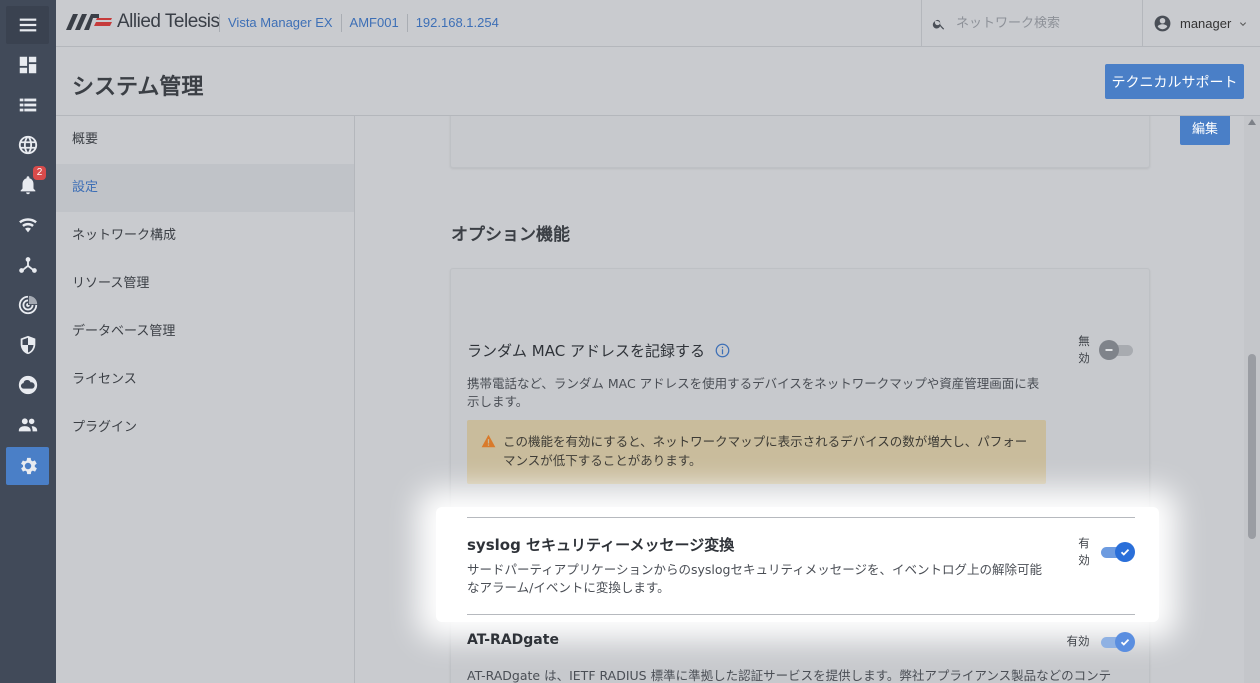  Describe the element at coordinates (27, 185) in the screenshot. I see `alert-bell-icon: 2` at that location.